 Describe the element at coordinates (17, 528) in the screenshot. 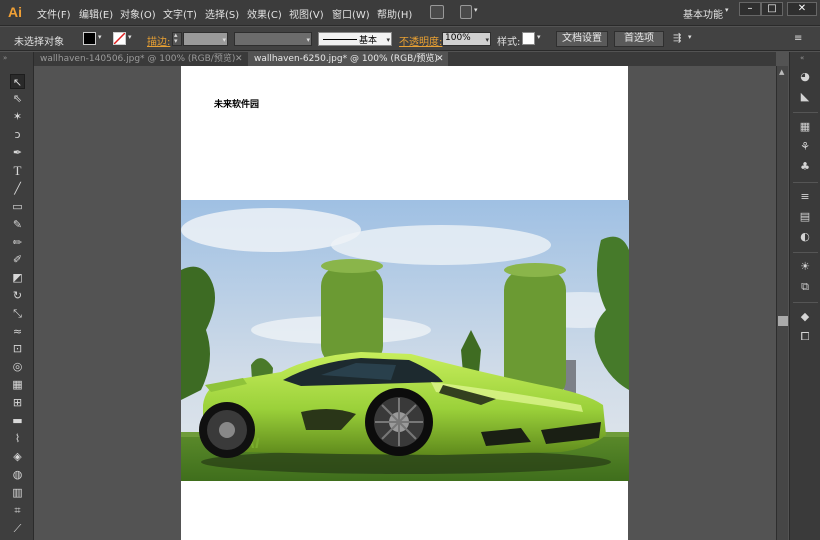

I see `slice-tool-icon: ⟋` at that location.